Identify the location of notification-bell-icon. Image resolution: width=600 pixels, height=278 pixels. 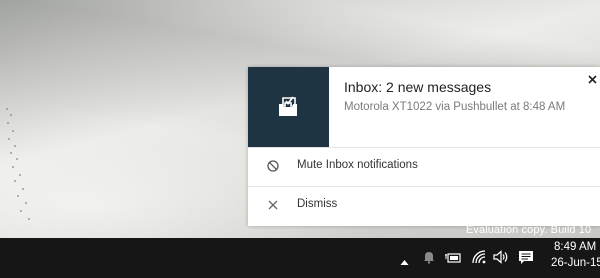
(429, 259).